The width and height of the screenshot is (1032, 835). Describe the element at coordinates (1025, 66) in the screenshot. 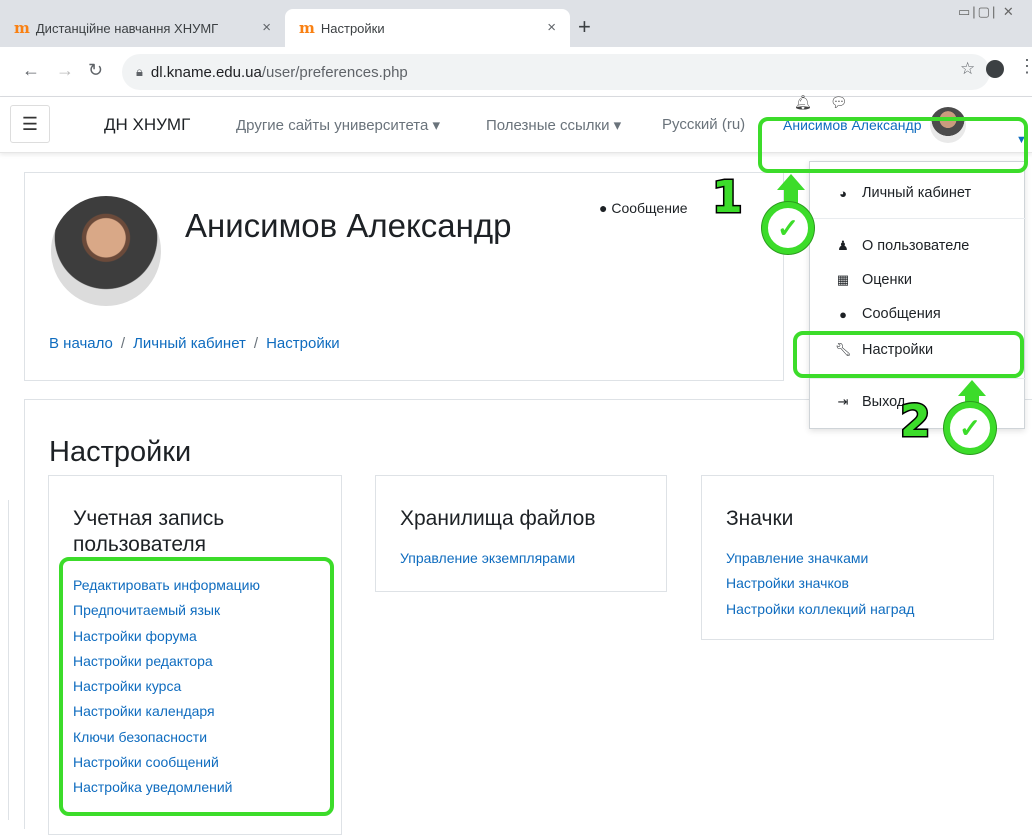

I see `browser-menu-icon: ⋮` at that location.